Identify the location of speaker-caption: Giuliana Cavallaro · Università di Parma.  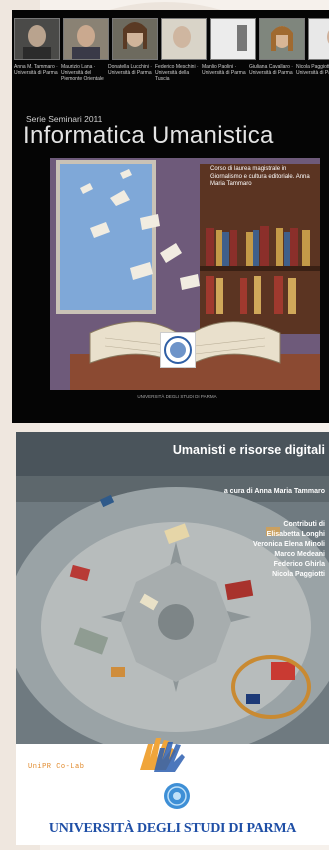
(271, 70).